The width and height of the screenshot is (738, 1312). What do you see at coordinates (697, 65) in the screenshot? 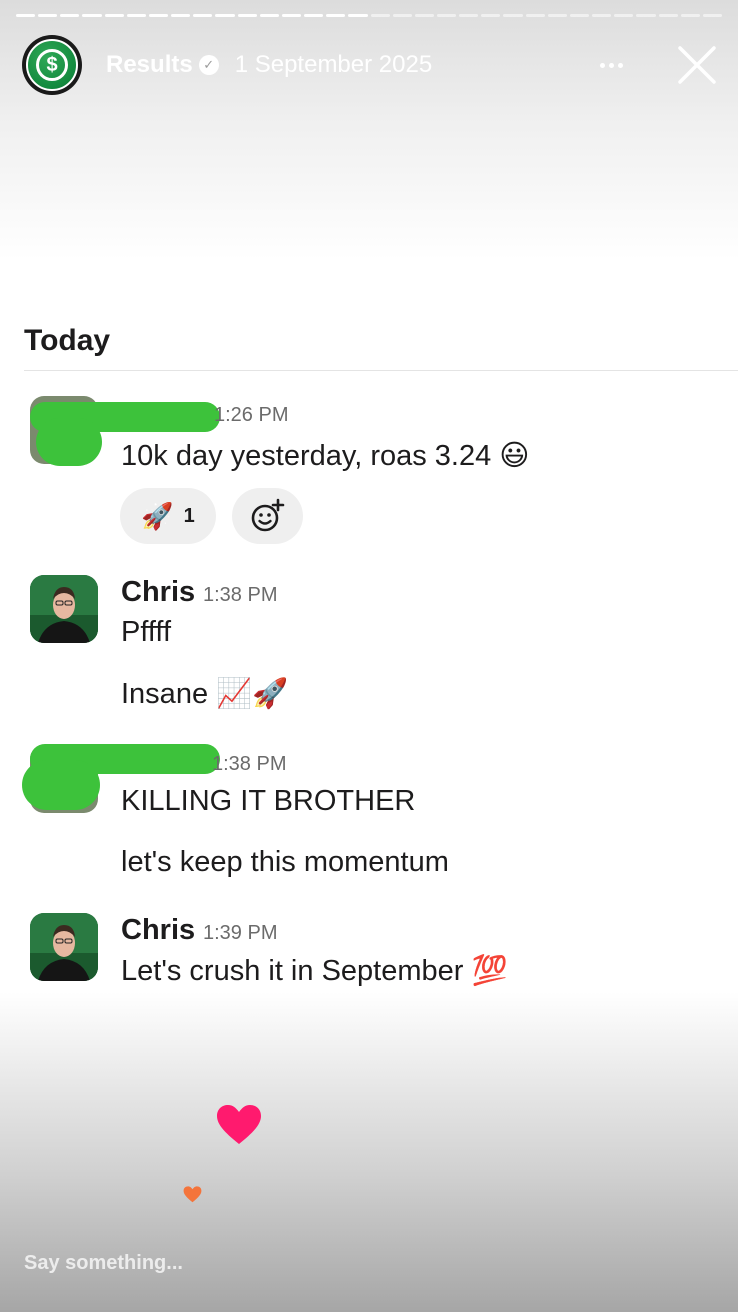
I see `close-icon` at bounding box center [697, 65].